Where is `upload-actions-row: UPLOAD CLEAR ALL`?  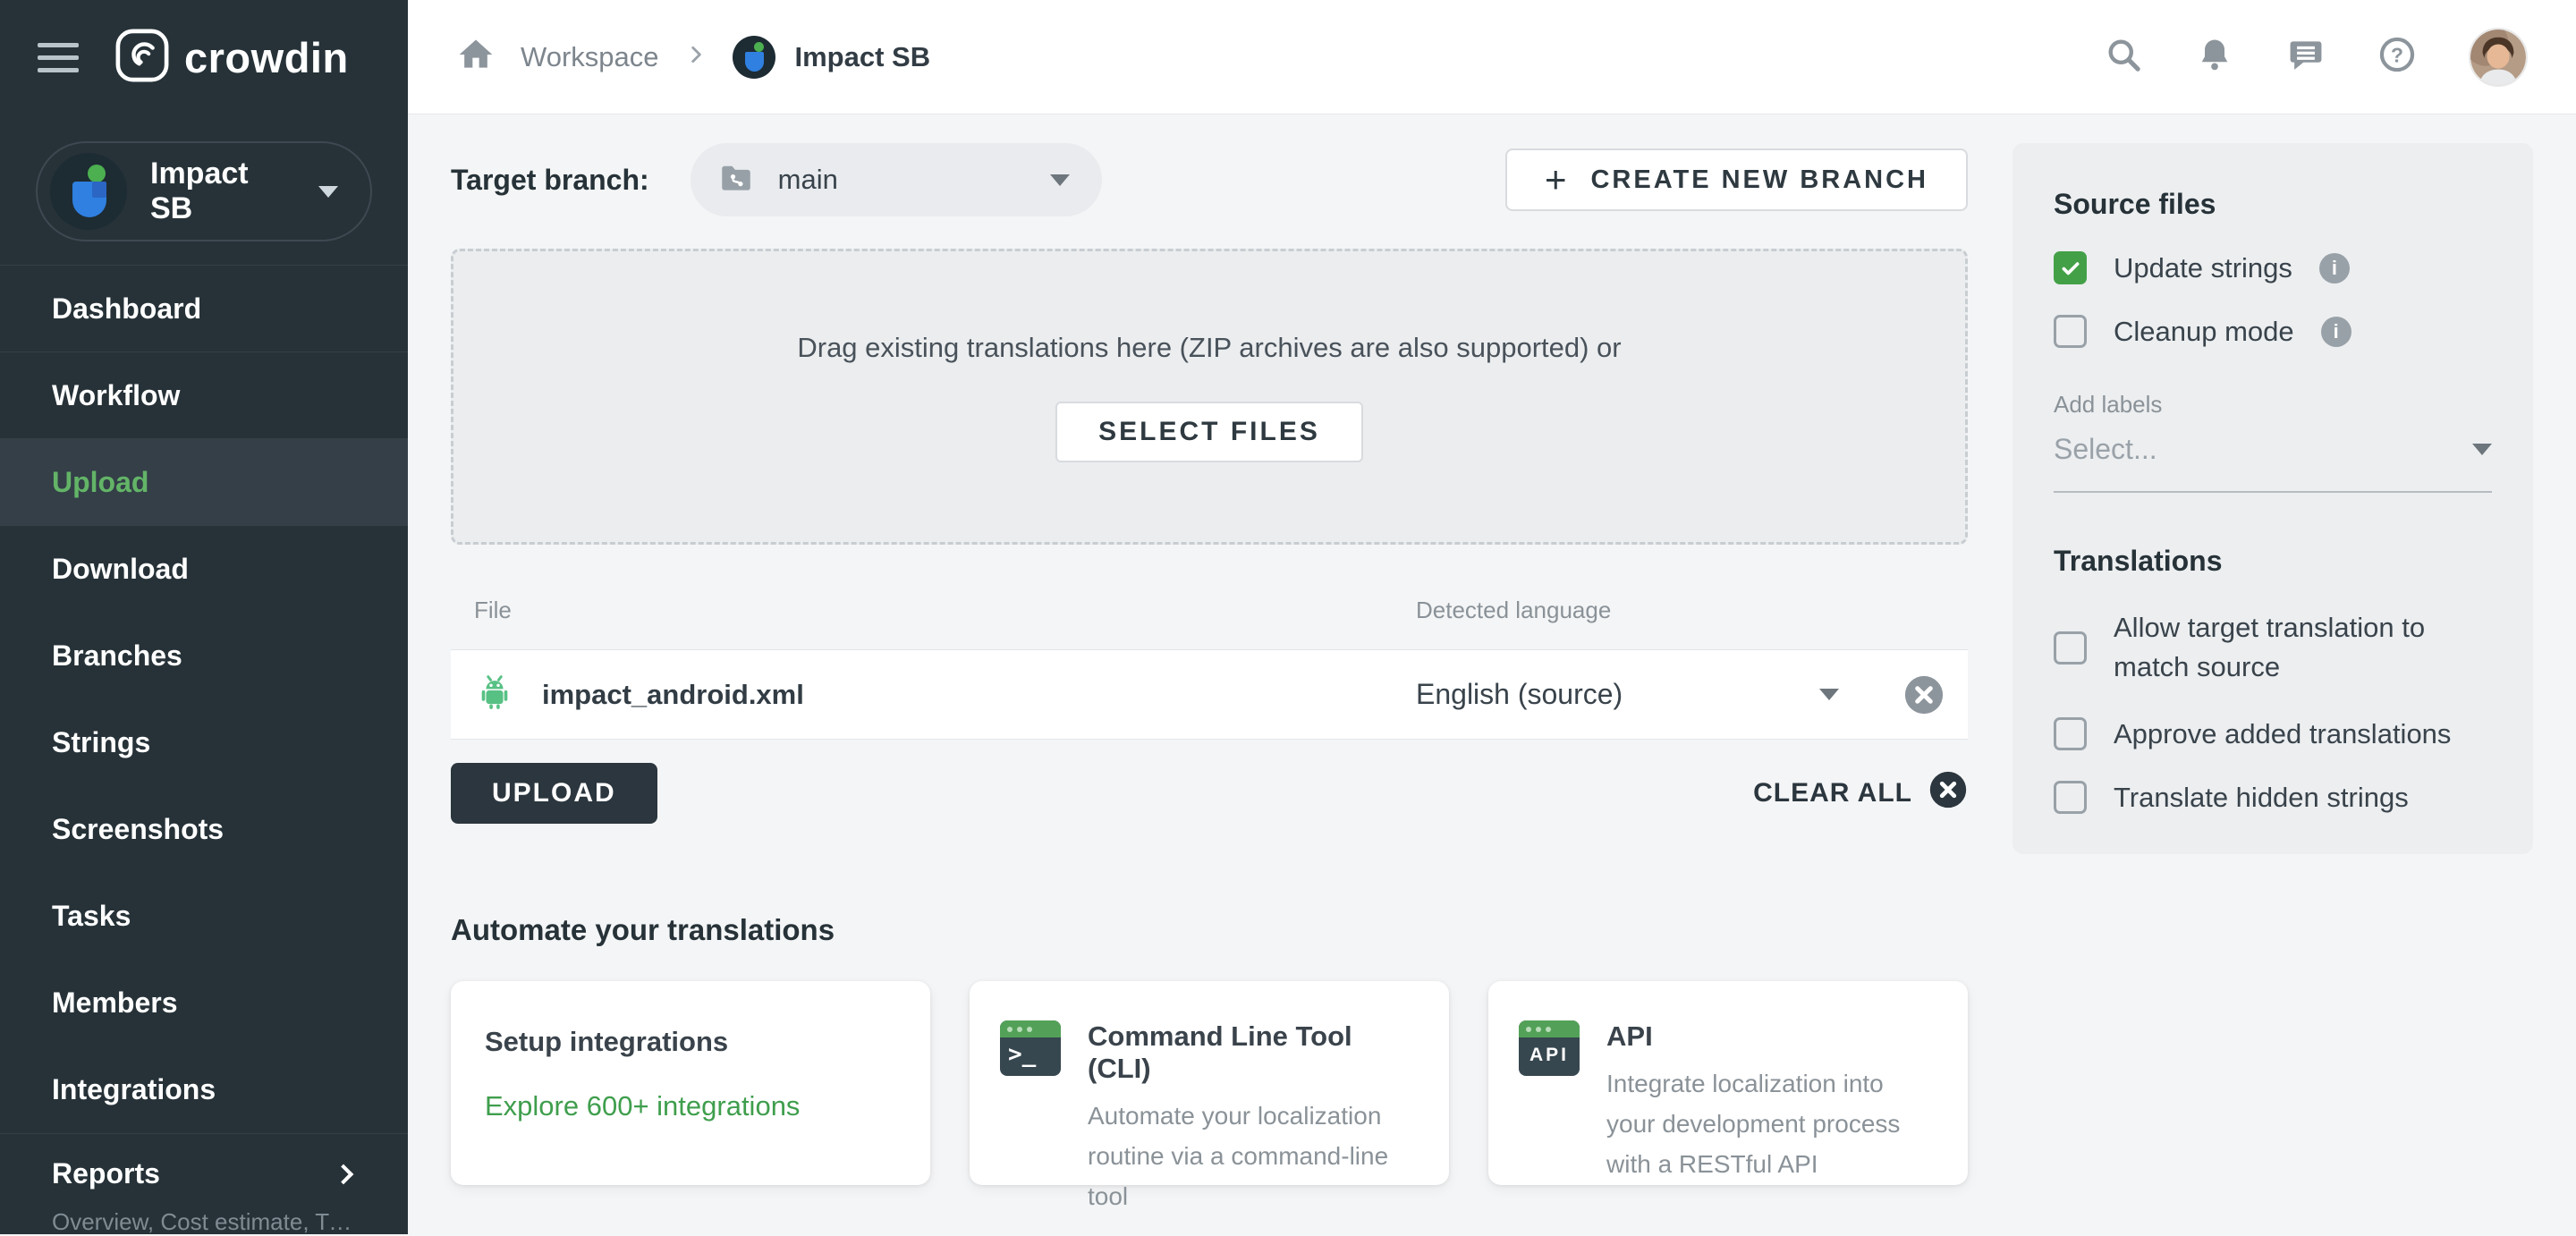
upload-actions-row: UPLOAD CLEAR ALL is located at coordinates (1209, 793).